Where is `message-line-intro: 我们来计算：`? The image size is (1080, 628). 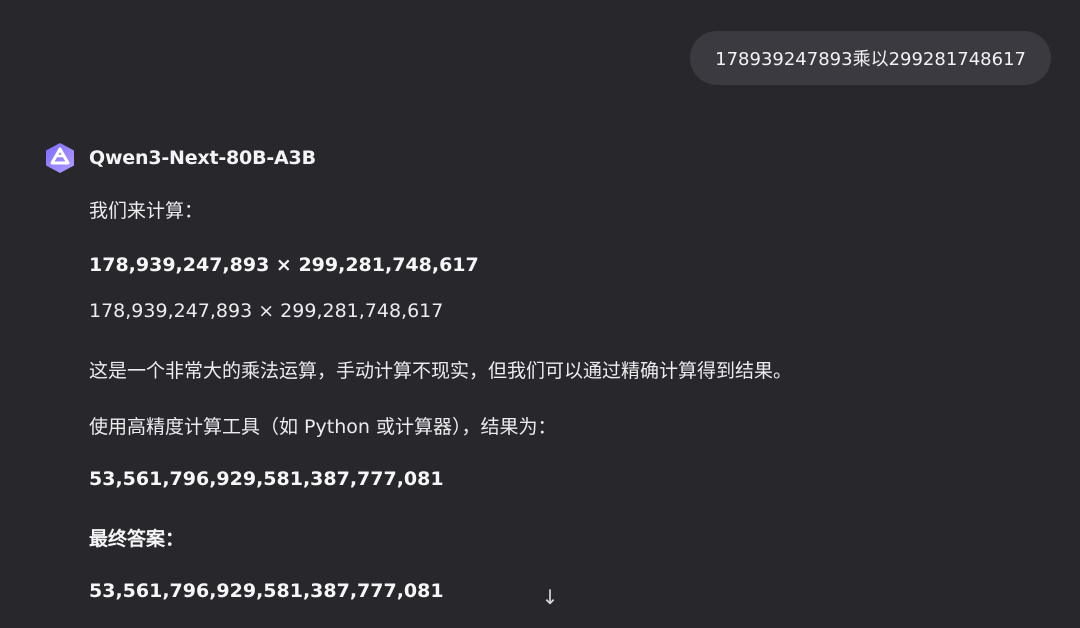 message-line-intro: 我们来计算： is located at coordinates (146, 211).